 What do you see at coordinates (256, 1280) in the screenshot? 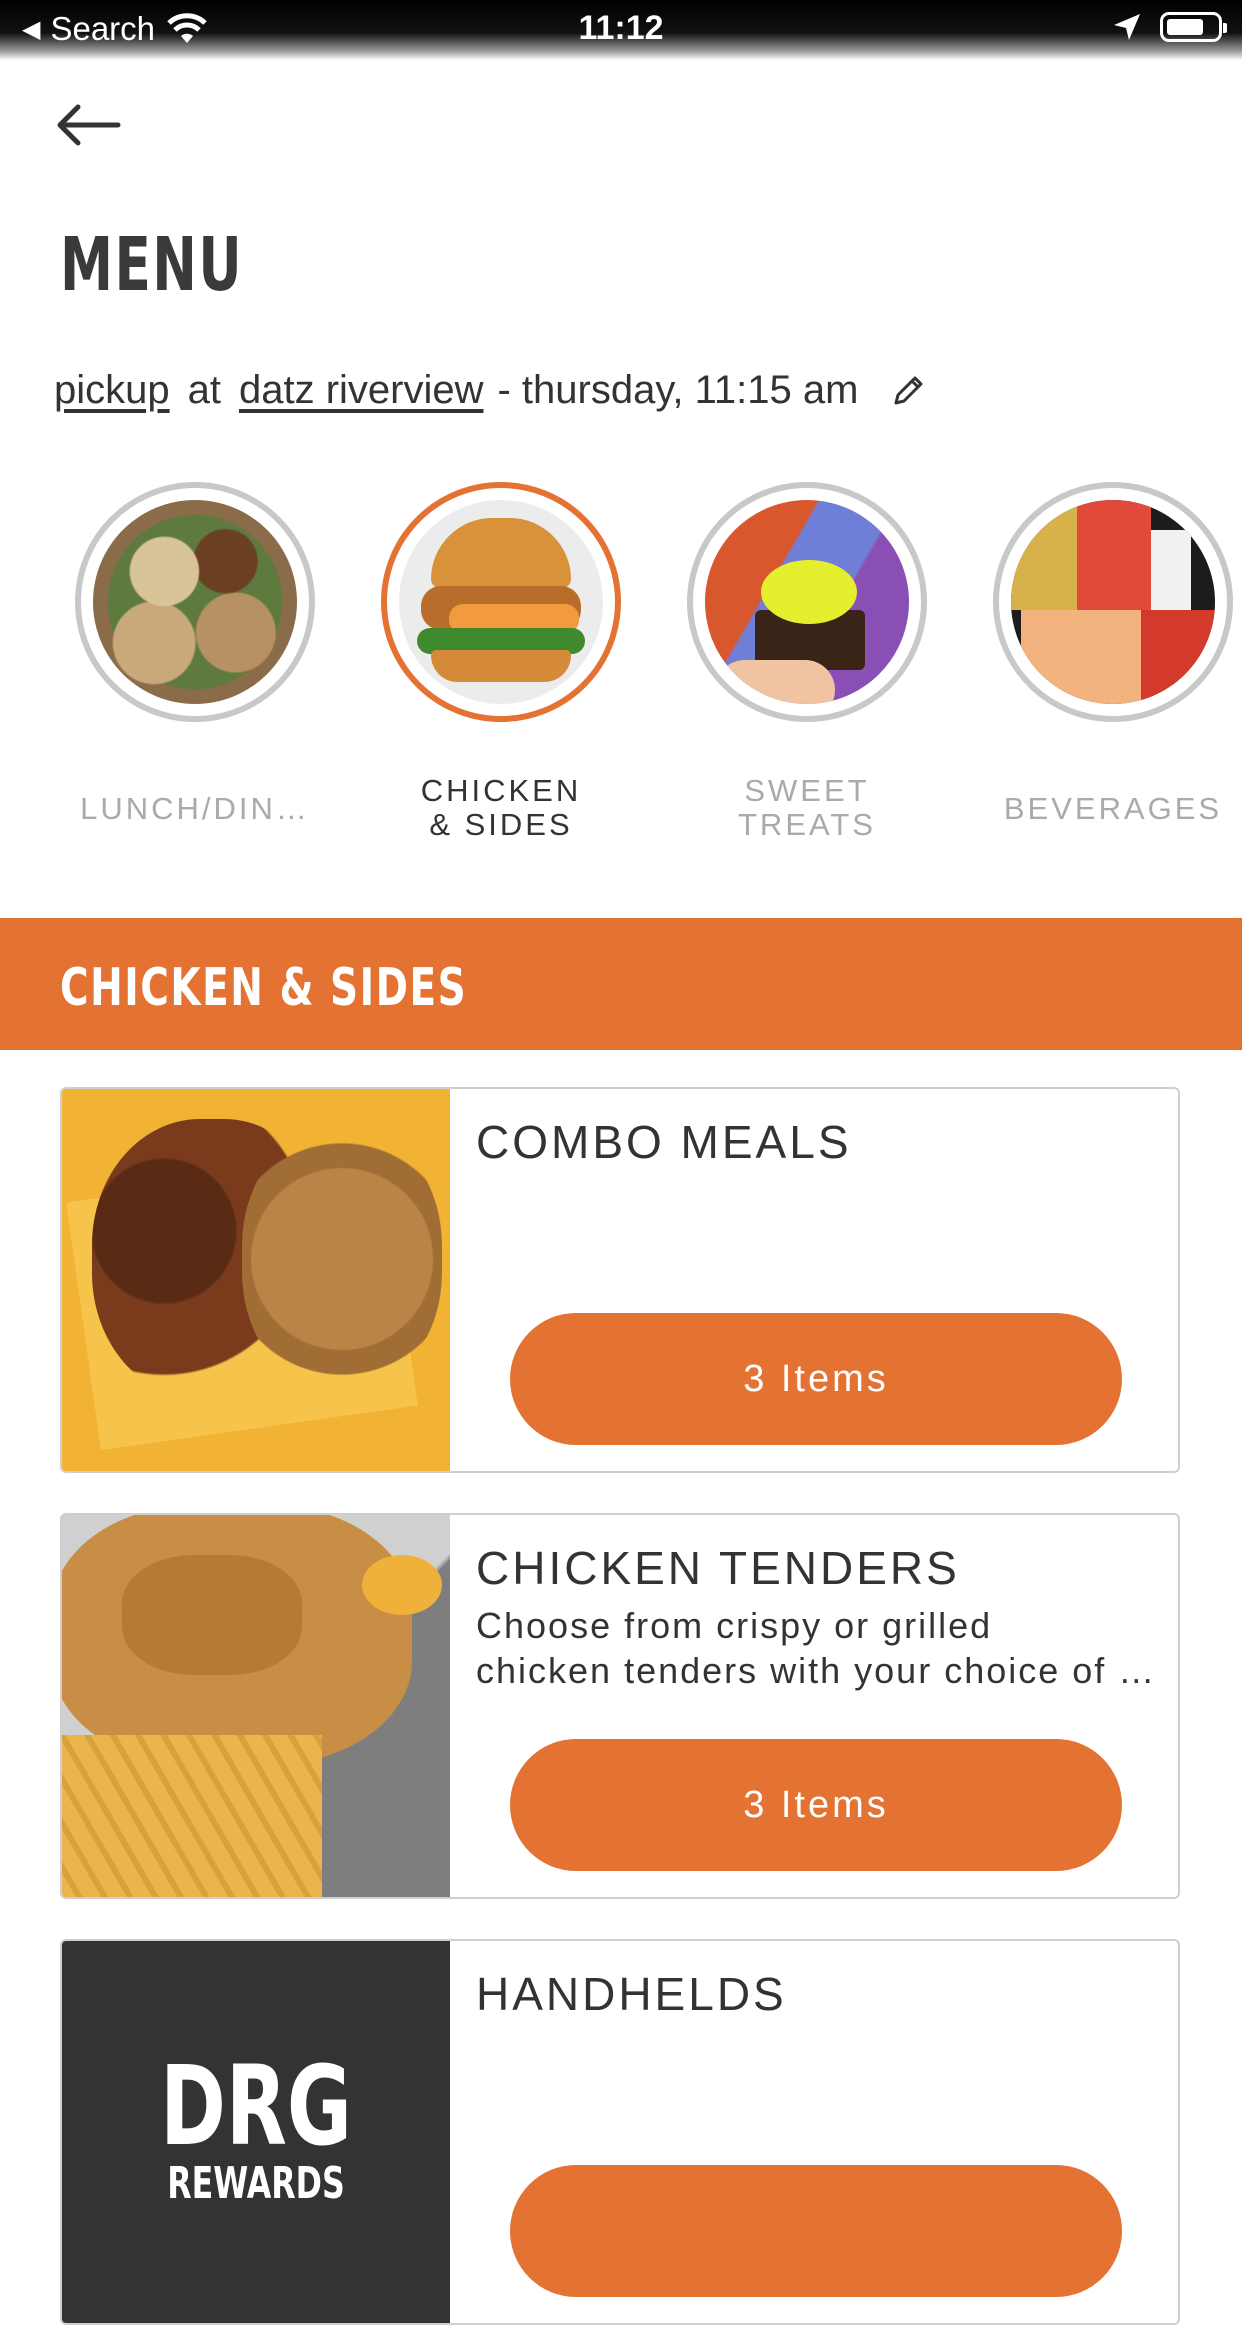
I see `combo-meals-photo` at bounding box center [256, 1280].